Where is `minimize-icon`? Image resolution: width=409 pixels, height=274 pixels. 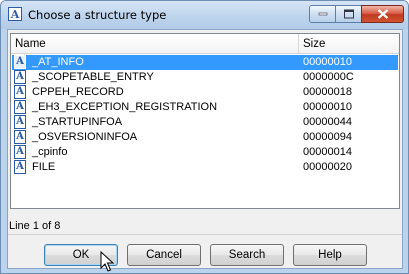 minimize-icon is located at coordinates (322, 14).